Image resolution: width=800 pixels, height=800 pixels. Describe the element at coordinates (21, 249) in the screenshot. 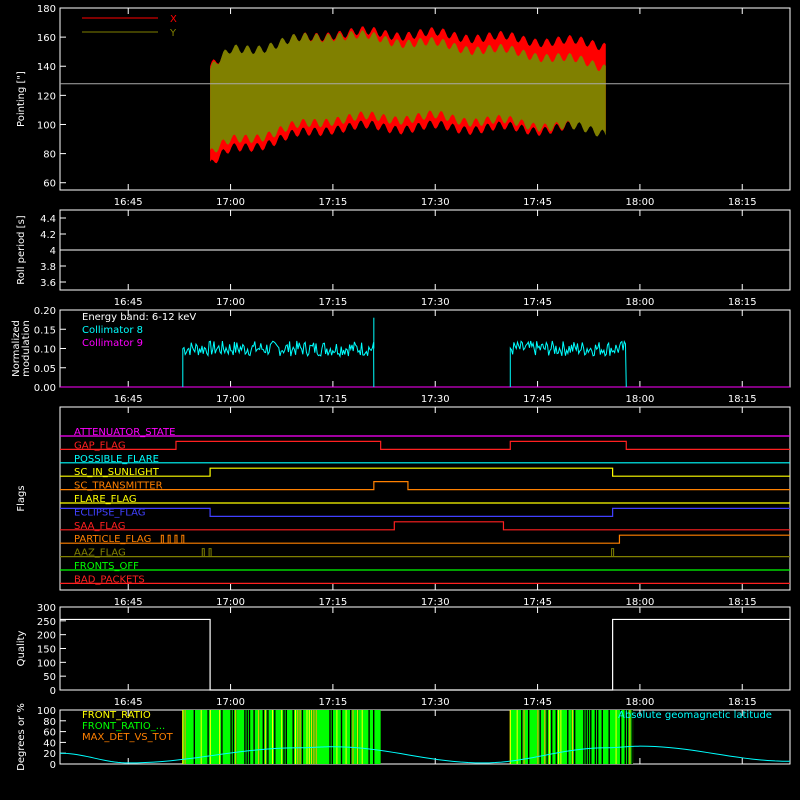

I see `roll-ylabel: Roll period [s]` at that location.